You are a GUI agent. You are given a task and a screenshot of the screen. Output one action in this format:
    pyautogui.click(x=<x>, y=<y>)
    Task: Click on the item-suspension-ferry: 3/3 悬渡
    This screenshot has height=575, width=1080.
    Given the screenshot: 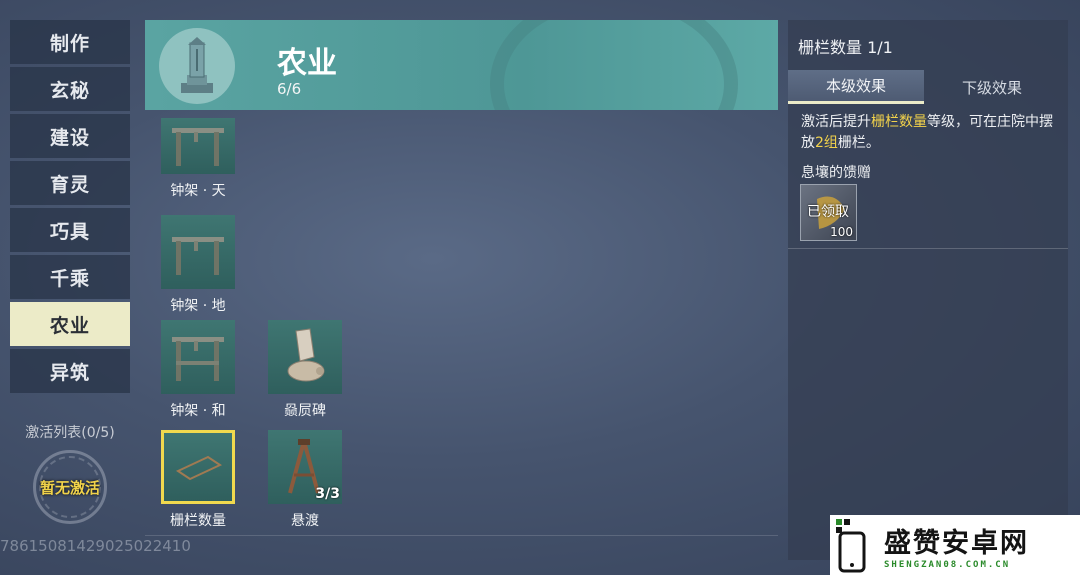 What is the action you would take?
    pyautogui.click(x=305, y=480)
    